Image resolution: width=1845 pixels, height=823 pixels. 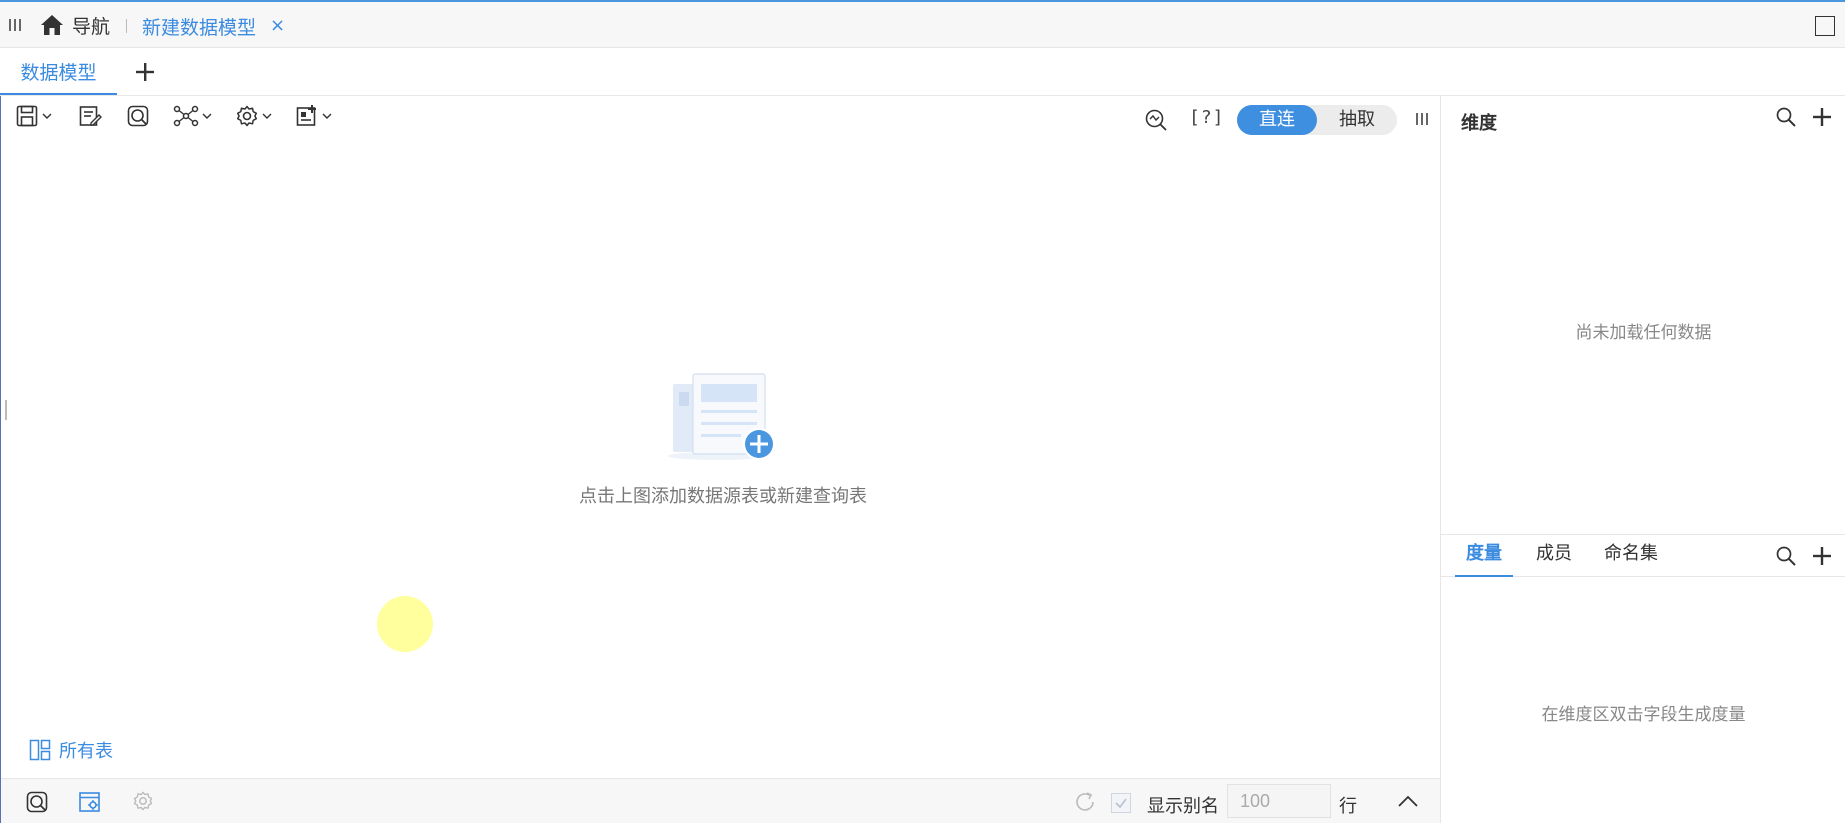 What do you see at coordinates (6, 410) in the screenshot?
I see `side-drag-handle` at bounding box center [6, 410].